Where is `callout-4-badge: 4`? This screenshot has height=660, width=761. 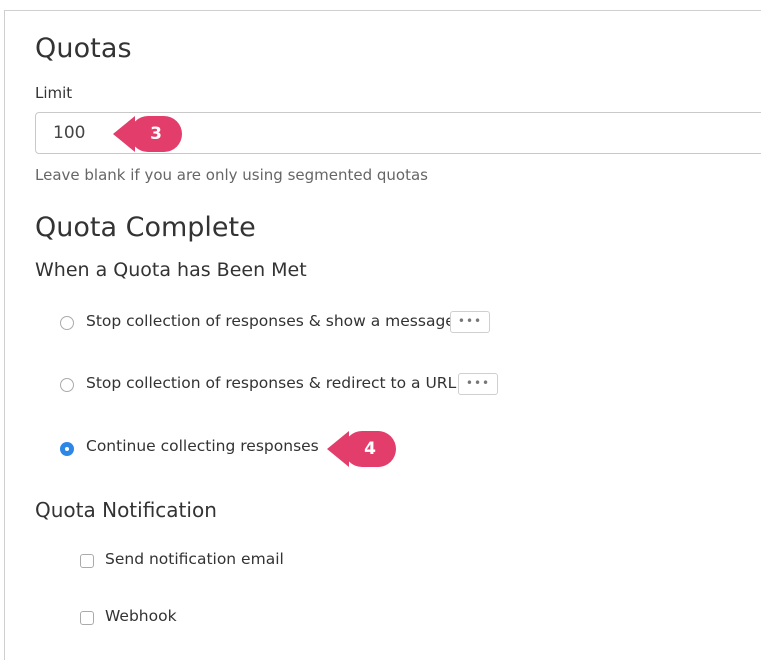 callout-4-badge: 4 is located at coordinates (370, 449).